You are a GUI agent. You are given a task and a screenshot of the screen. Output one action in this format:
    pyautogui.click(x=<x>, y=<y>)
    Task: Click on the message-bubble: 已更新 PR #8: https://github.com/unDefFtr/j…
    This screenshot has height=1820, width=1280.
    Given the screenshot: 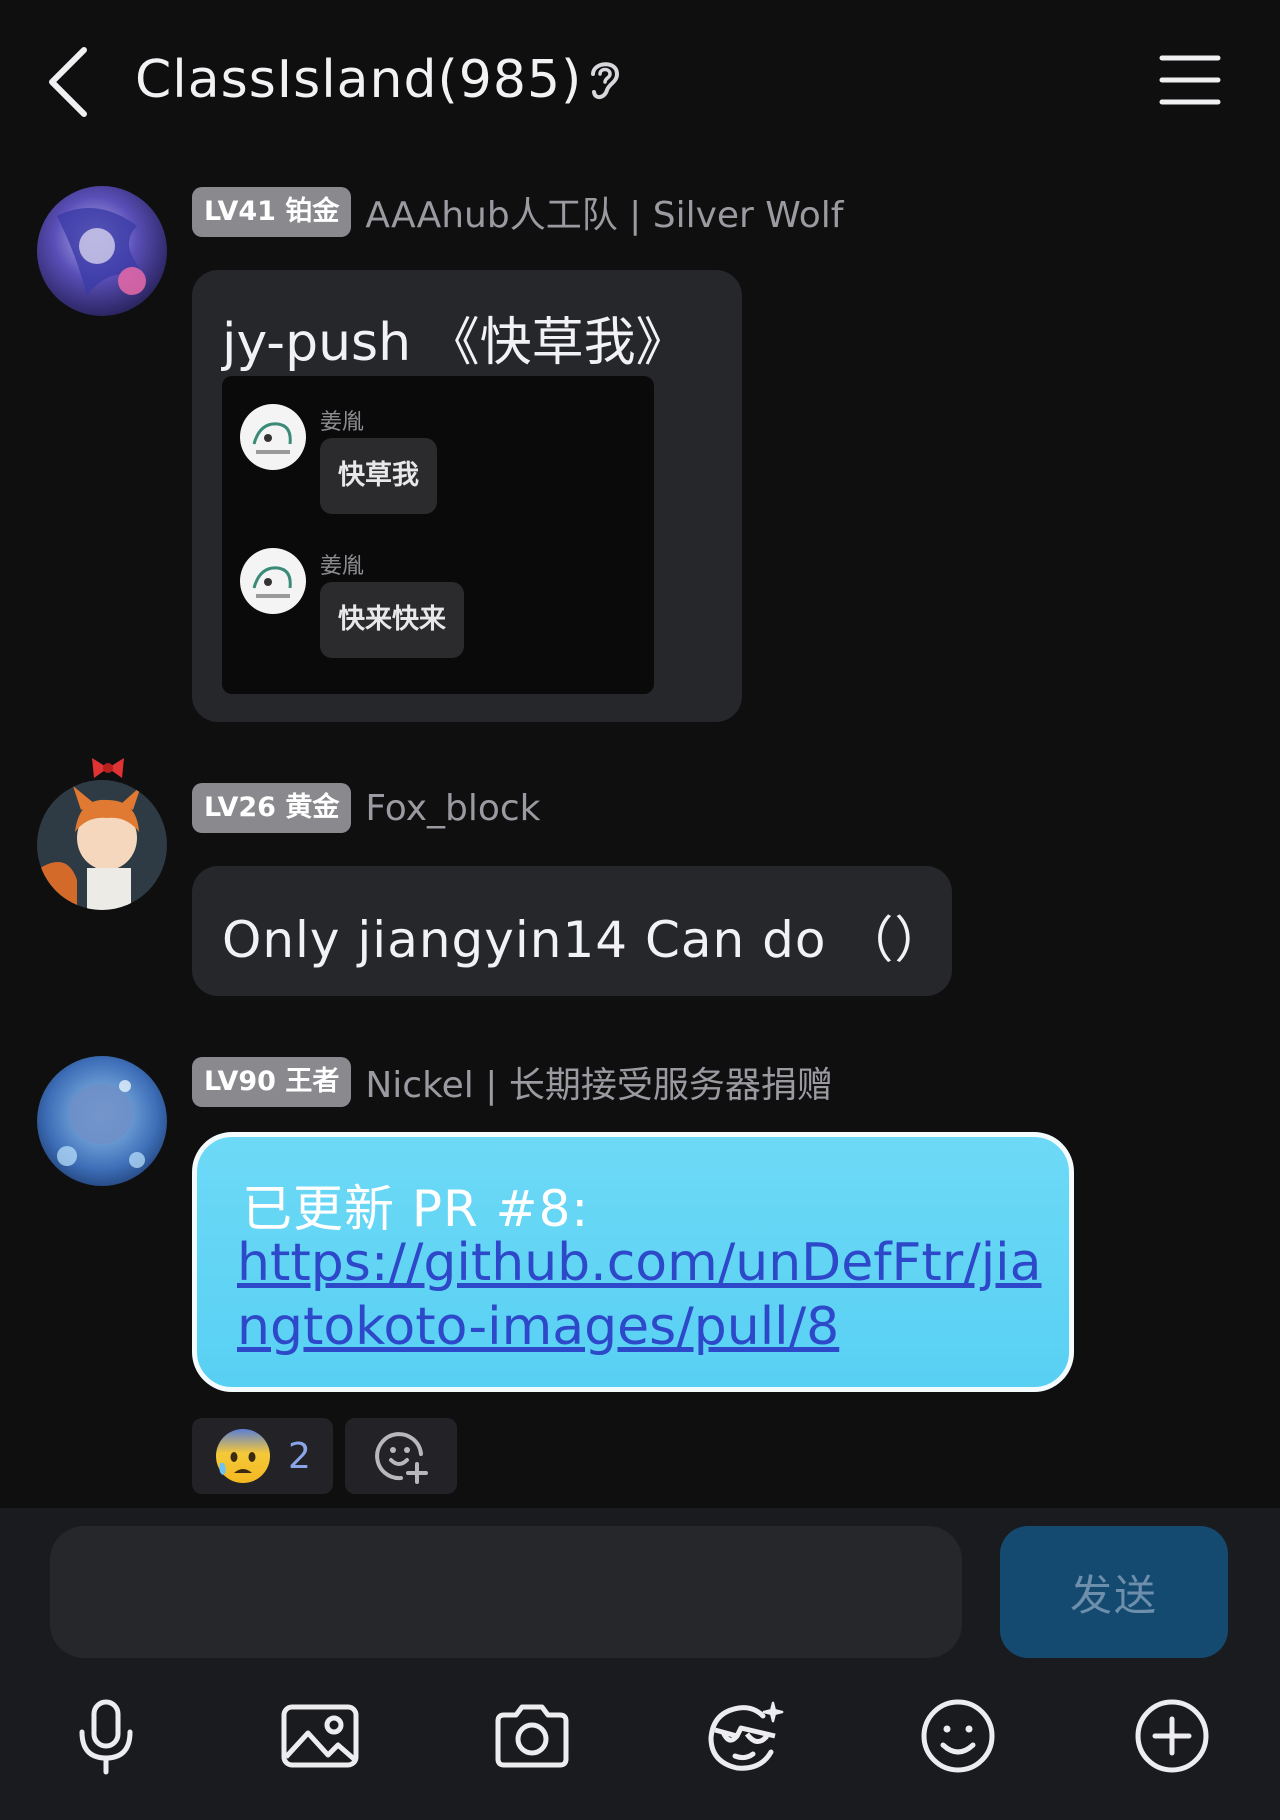 What is the action you would take?
    pyautogui.click(x=633, y=1262)
    